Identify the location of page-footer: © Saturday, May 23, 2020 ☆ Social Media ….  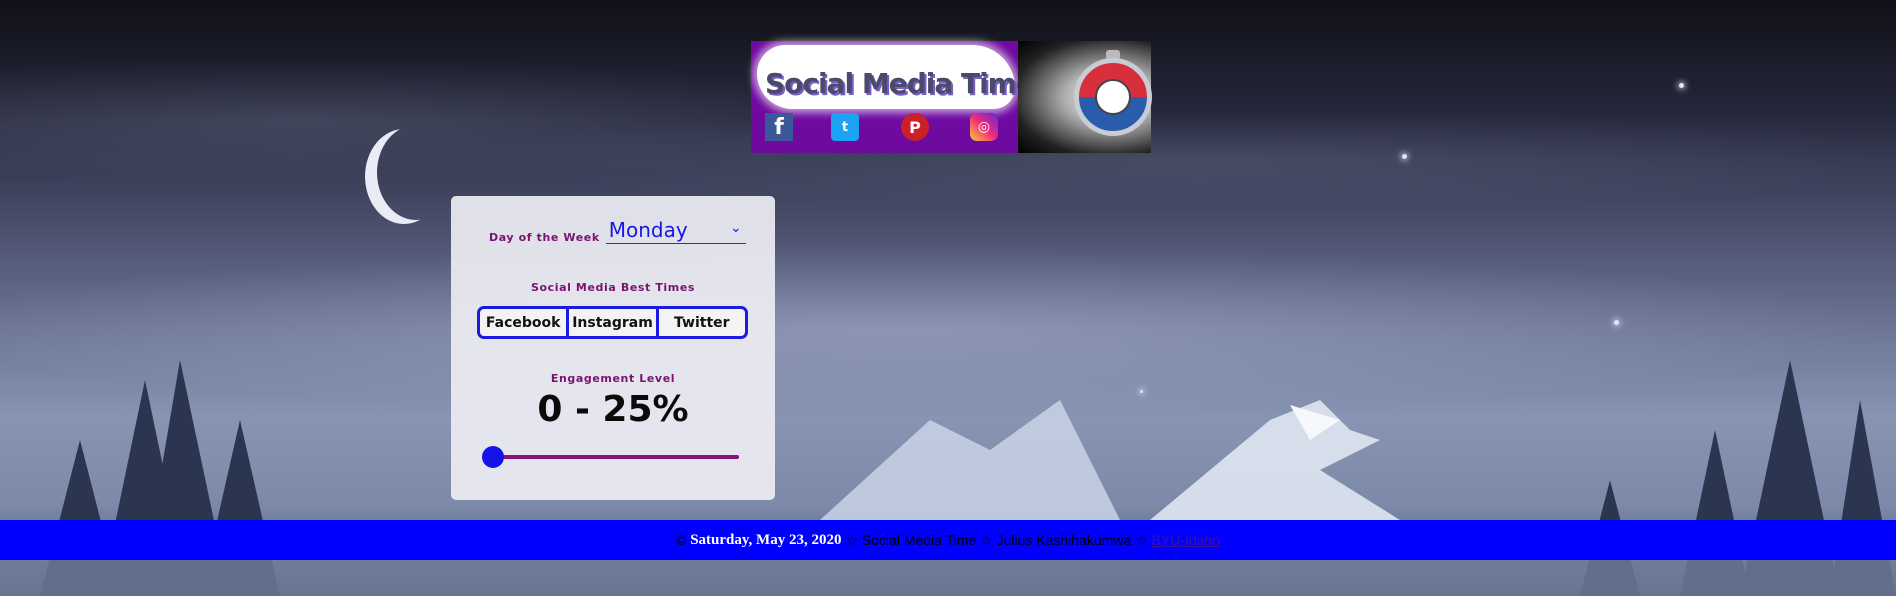
(948, 540).